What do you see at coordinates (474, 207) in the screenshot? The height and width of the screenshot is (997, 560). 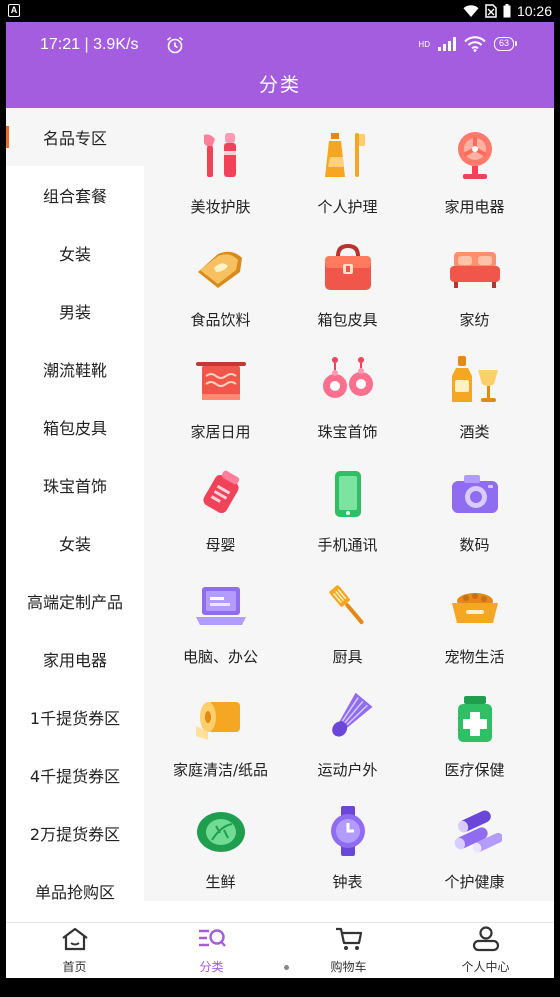 I see `subcategory-label: 家用电器` at bounding box center [474, 207].